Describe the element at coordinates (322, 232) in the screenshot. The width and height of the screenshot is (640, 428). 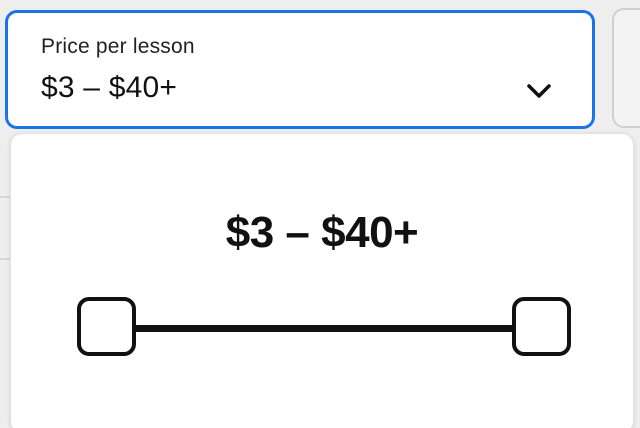
I see `price-range-display: $3 – $40+` at that location.